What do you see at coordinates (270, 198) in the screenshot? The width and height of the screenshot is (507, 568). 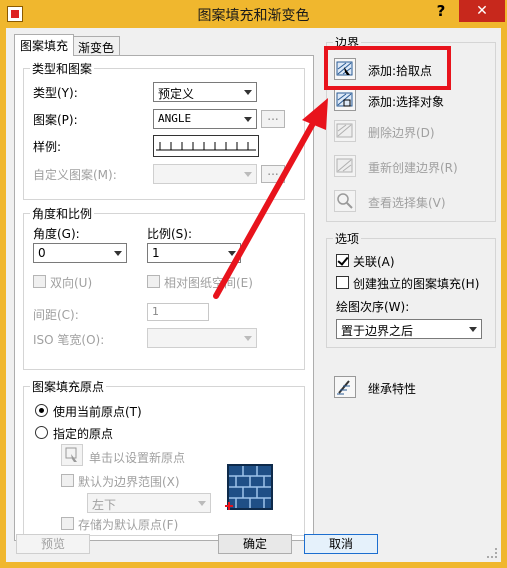 I see `annotation-arrow` at bounding box center [270, 198].